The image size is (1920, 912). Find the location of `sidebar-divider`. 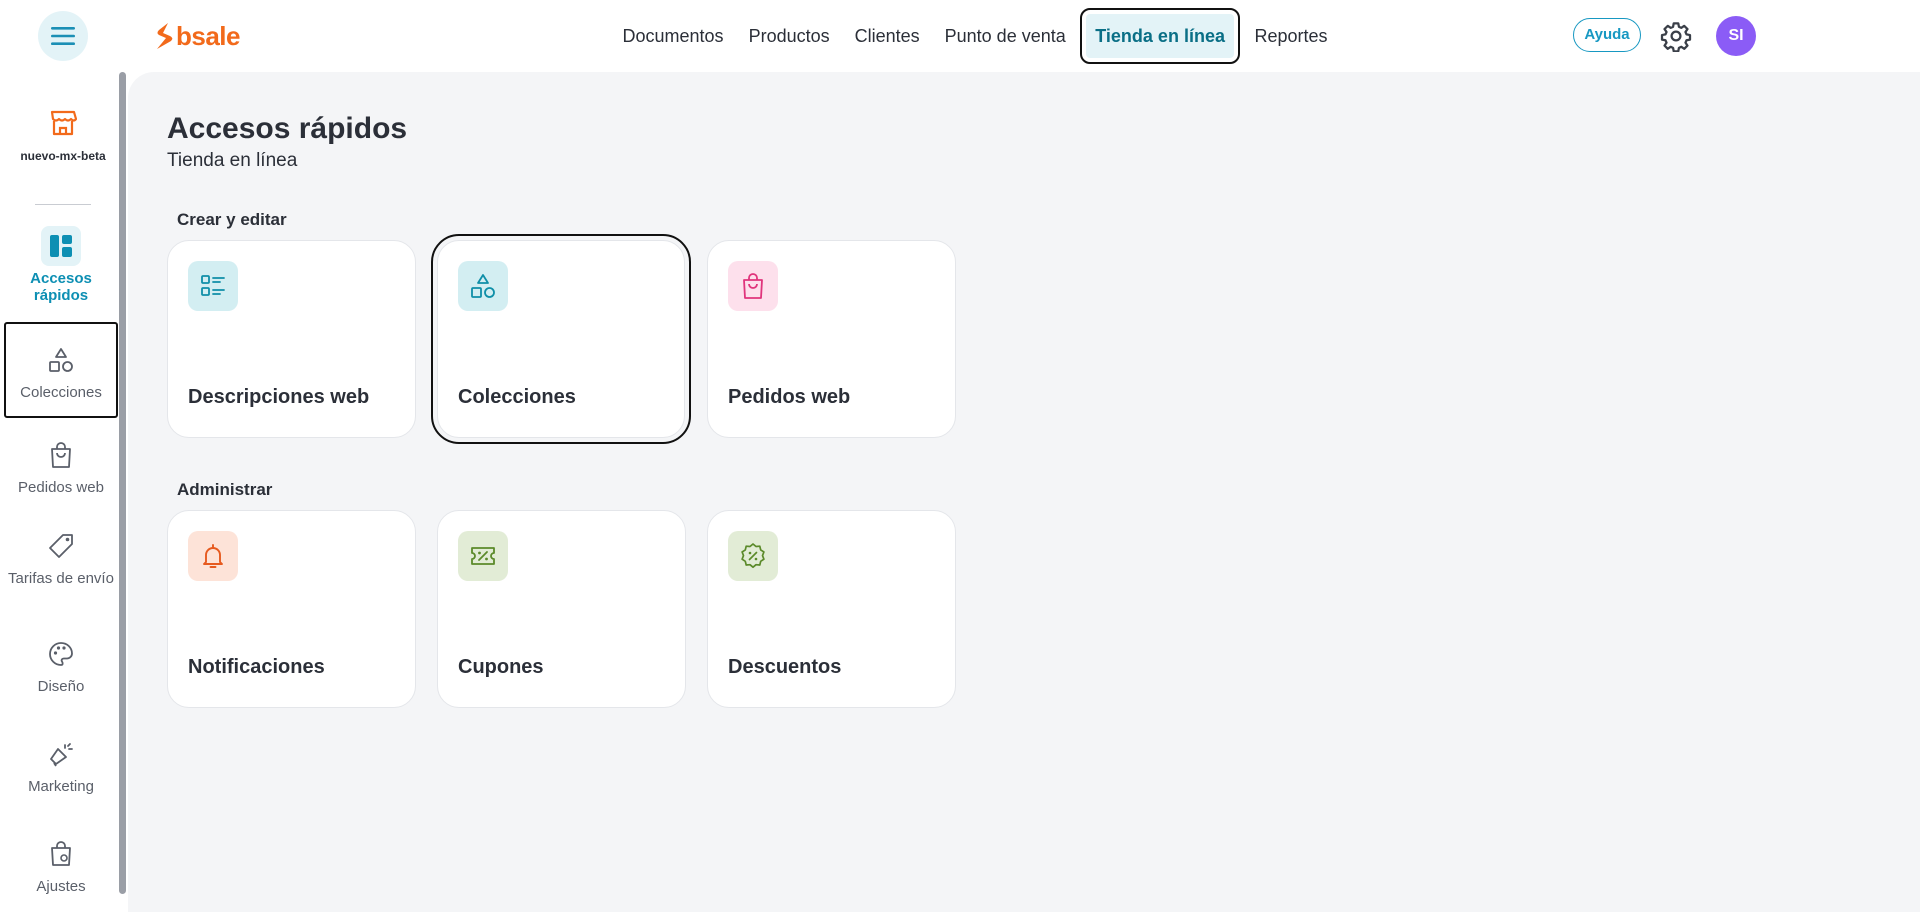

sidebar-divider is located at coordinates (63, 204).